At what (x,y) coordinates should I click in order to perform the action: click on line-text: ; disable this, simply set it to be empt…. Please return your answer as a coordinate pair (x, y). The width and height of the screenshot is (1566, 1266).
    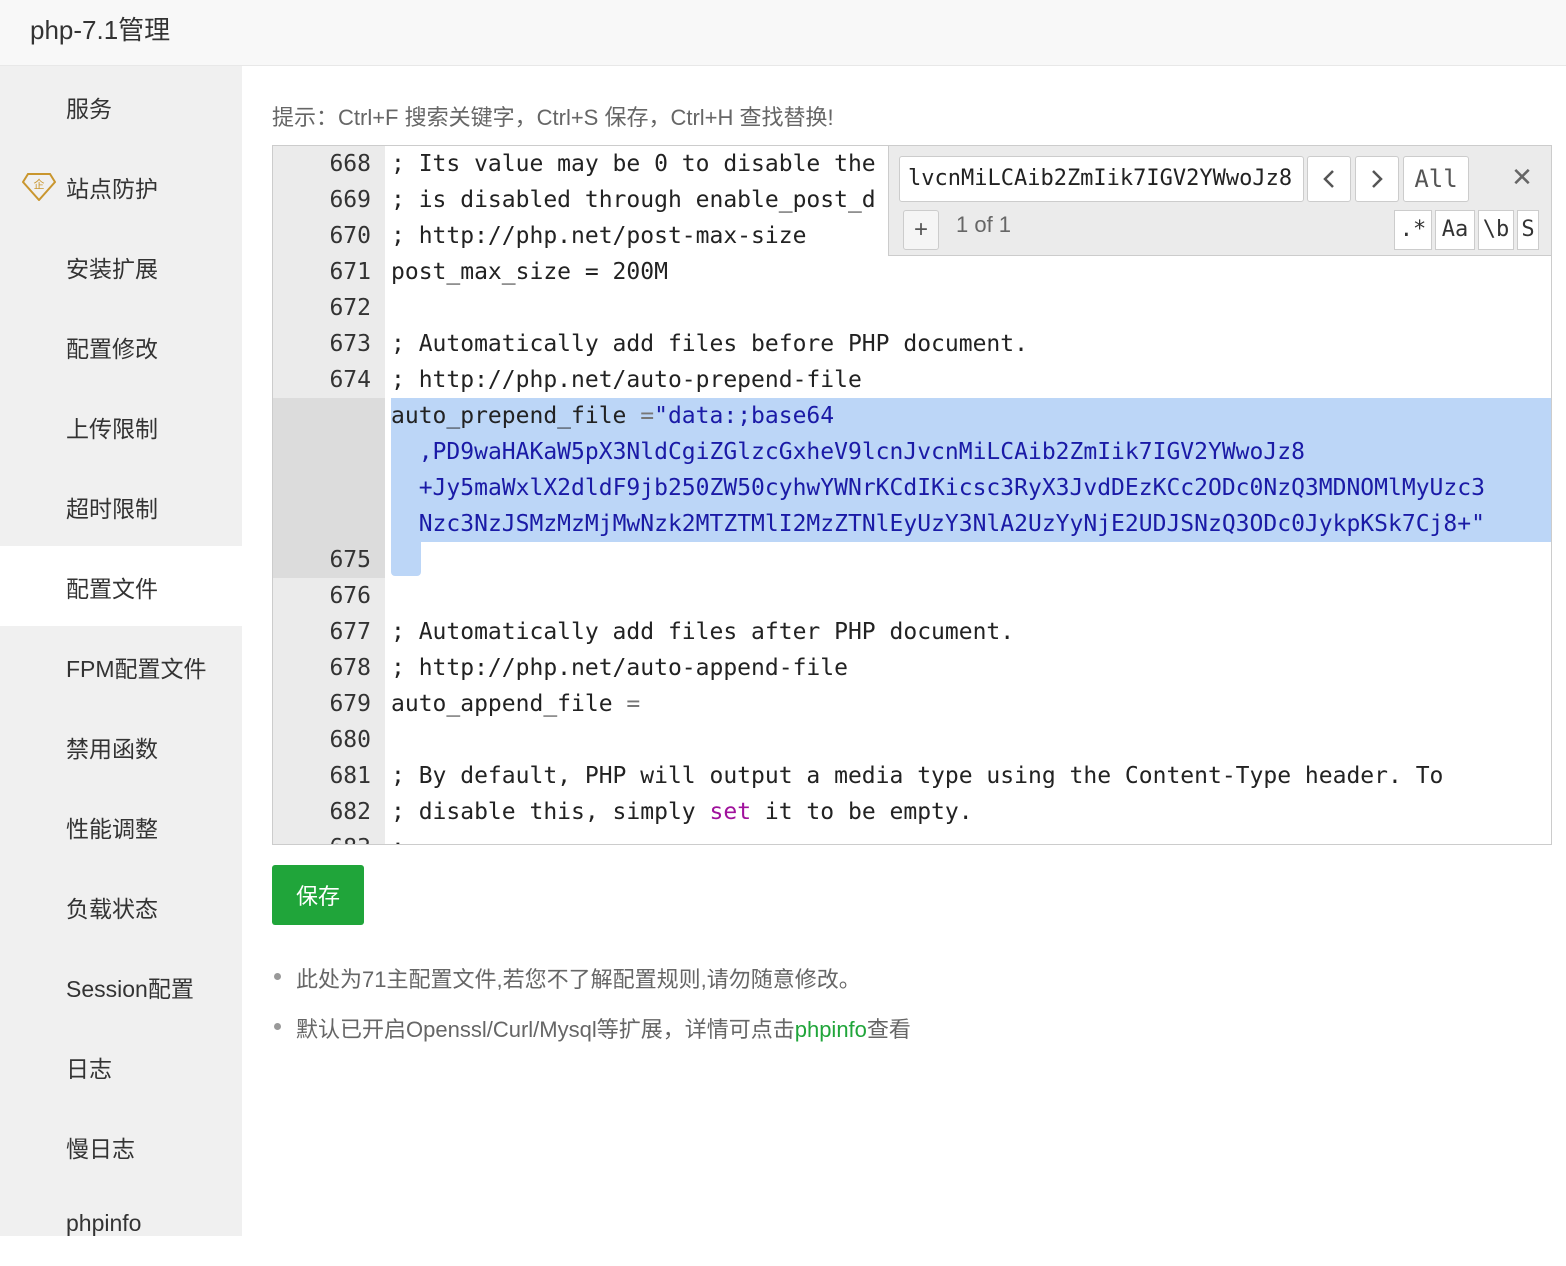
    Looking at the image, I should click on (682, 812).